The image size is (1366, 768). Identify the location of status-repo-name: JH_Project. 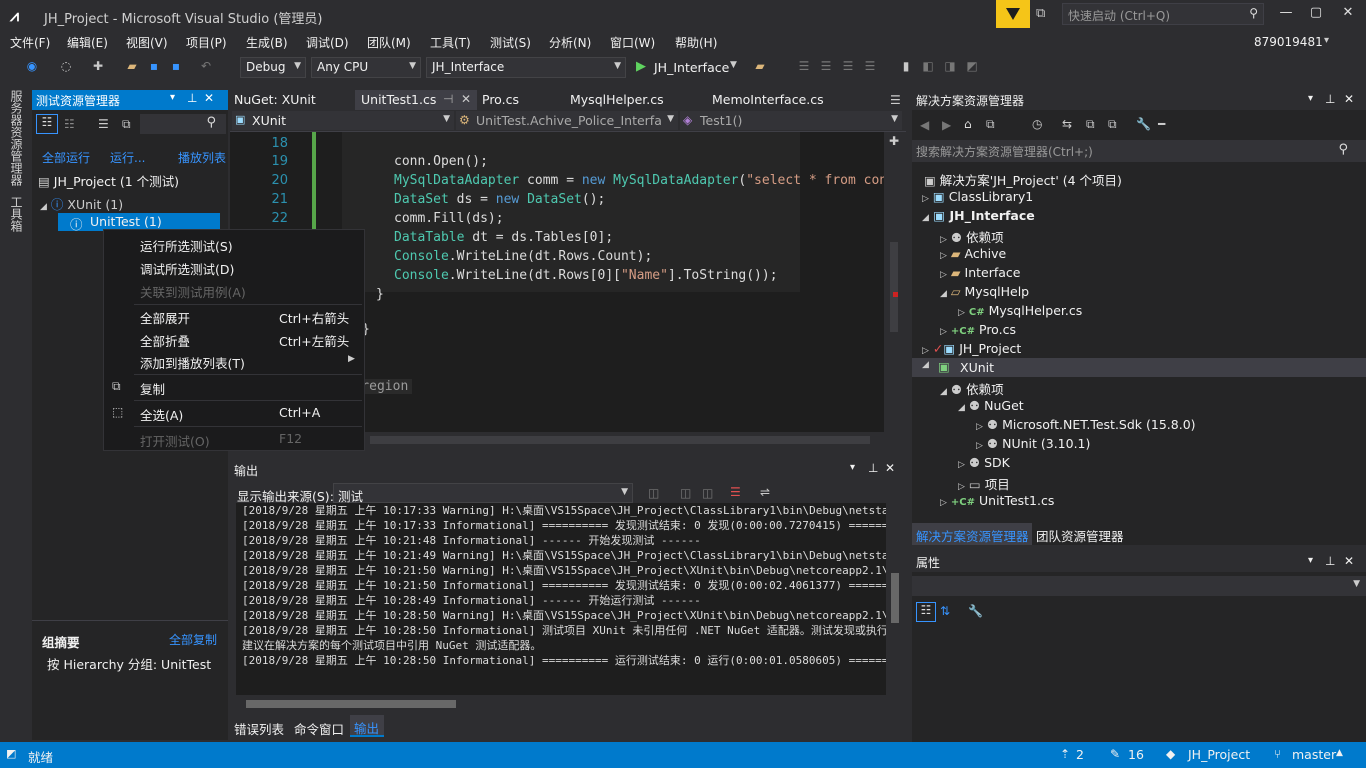
(1219, 754).